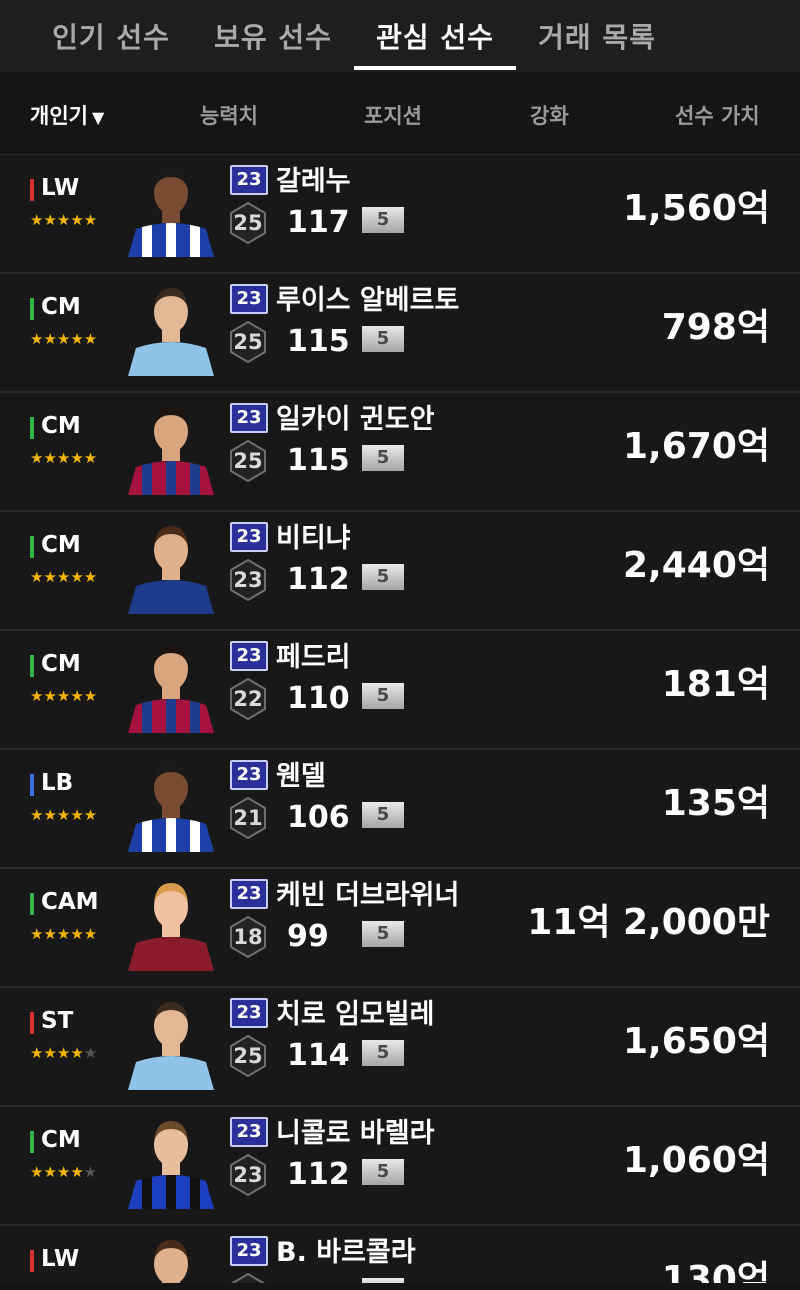 Image resolution: width=800 pixels, height=1290 pixels. I want to click on tab-bar: 인기 선수 보유 선수 관심 선수 거래 목록, so click(400, 36).